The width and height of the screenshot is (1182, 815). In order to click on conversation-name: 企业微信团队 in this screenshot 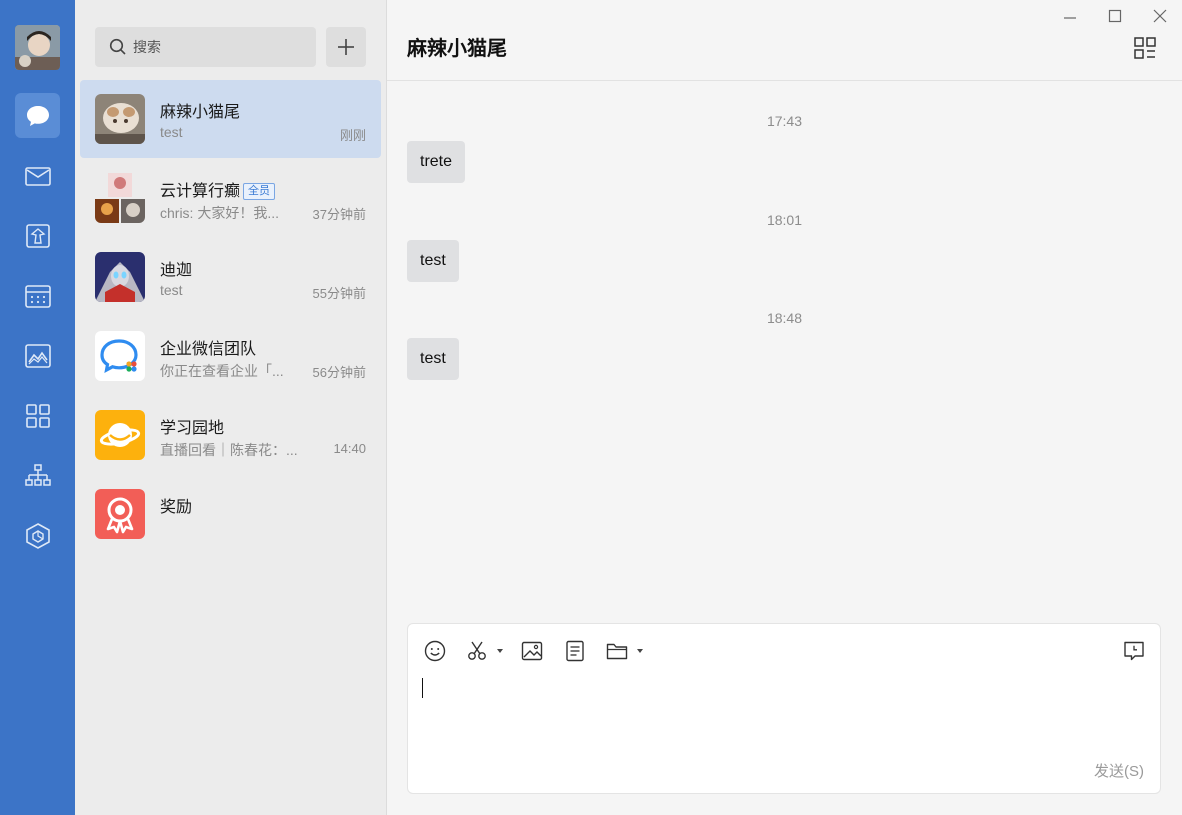, I will do `click(208, 349)`.